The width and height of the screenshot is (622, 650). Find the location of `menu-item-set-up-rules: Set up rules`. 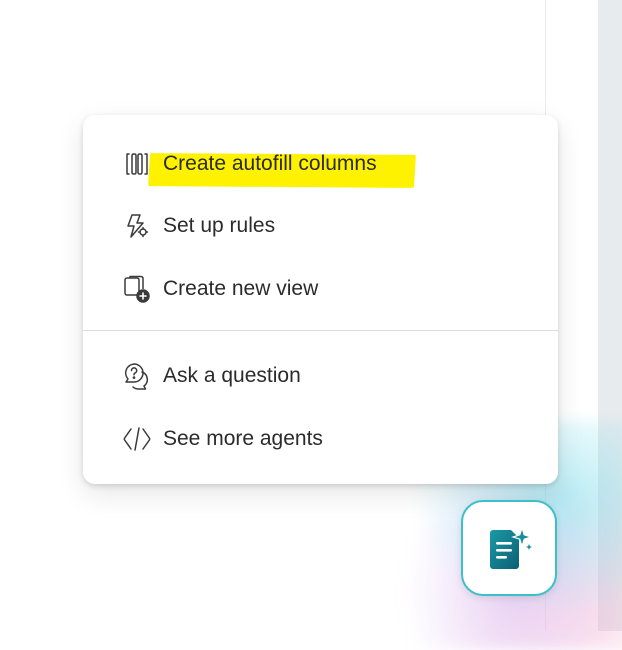

menu-item-set-up-rules: Set up rules is located at coordinates (320, 226).